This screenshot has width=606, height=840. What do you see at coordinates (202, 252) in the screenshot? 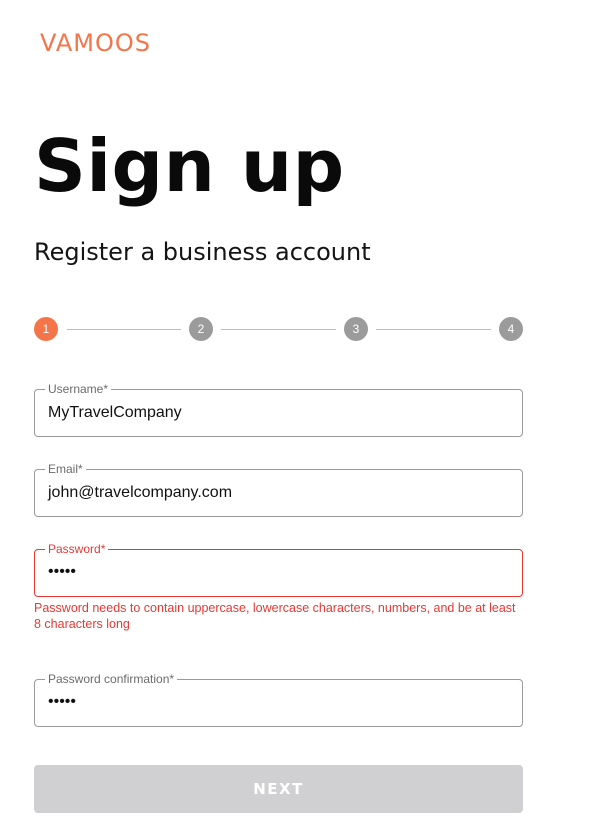
I see `page-subtitle: Register a business account` at bounding box center [202, 252].